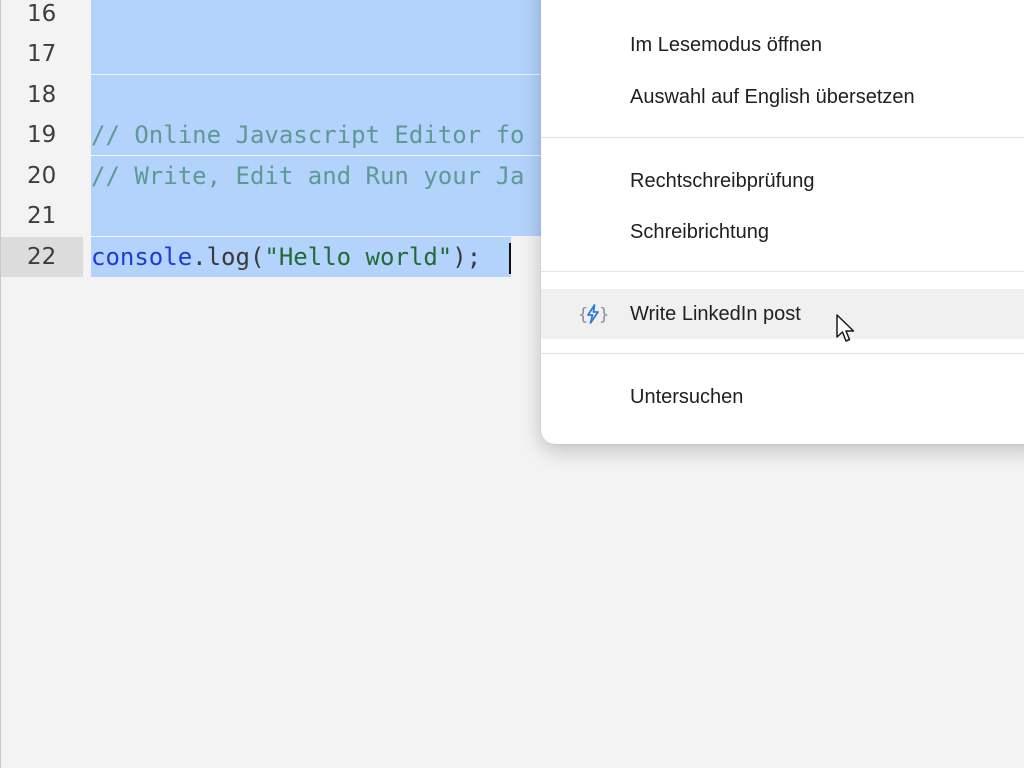 The image size is (1024, 768). What do you see at coordinates (726, 45) in the screenshot?
I see `menu-item-label: Im Lesemodus öffnen` at bounding box center [726, 45].